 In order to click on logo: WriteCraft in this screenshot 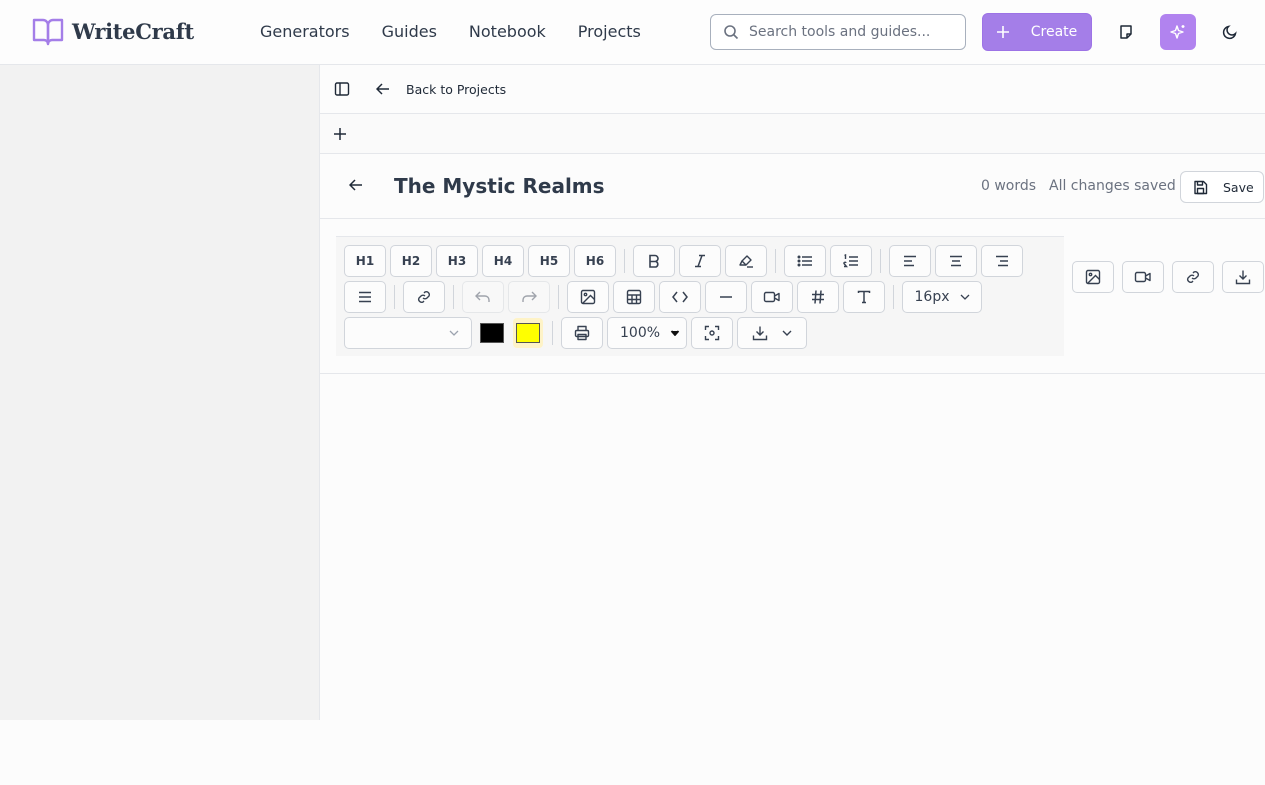, I will do `click(113, 31)`.